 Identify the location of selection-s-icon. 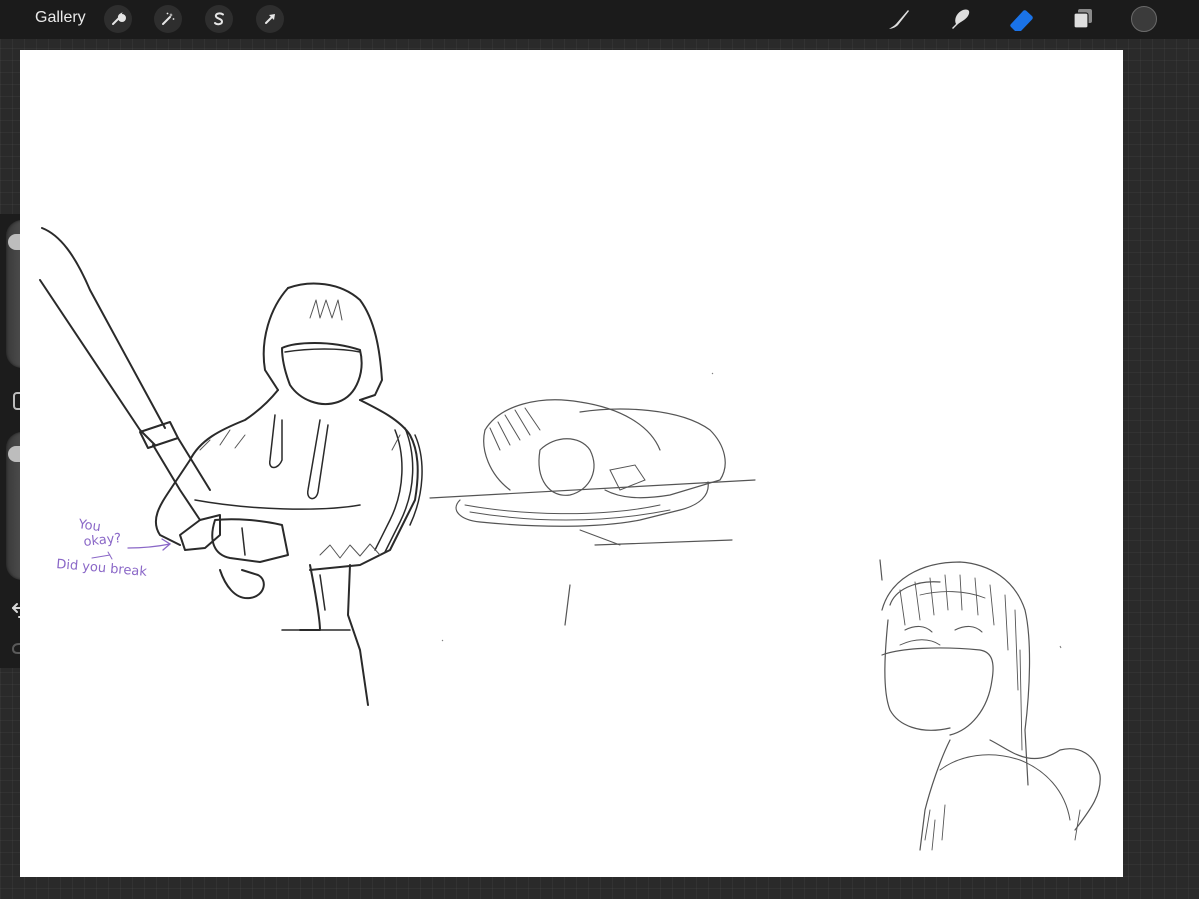
(219, 19).